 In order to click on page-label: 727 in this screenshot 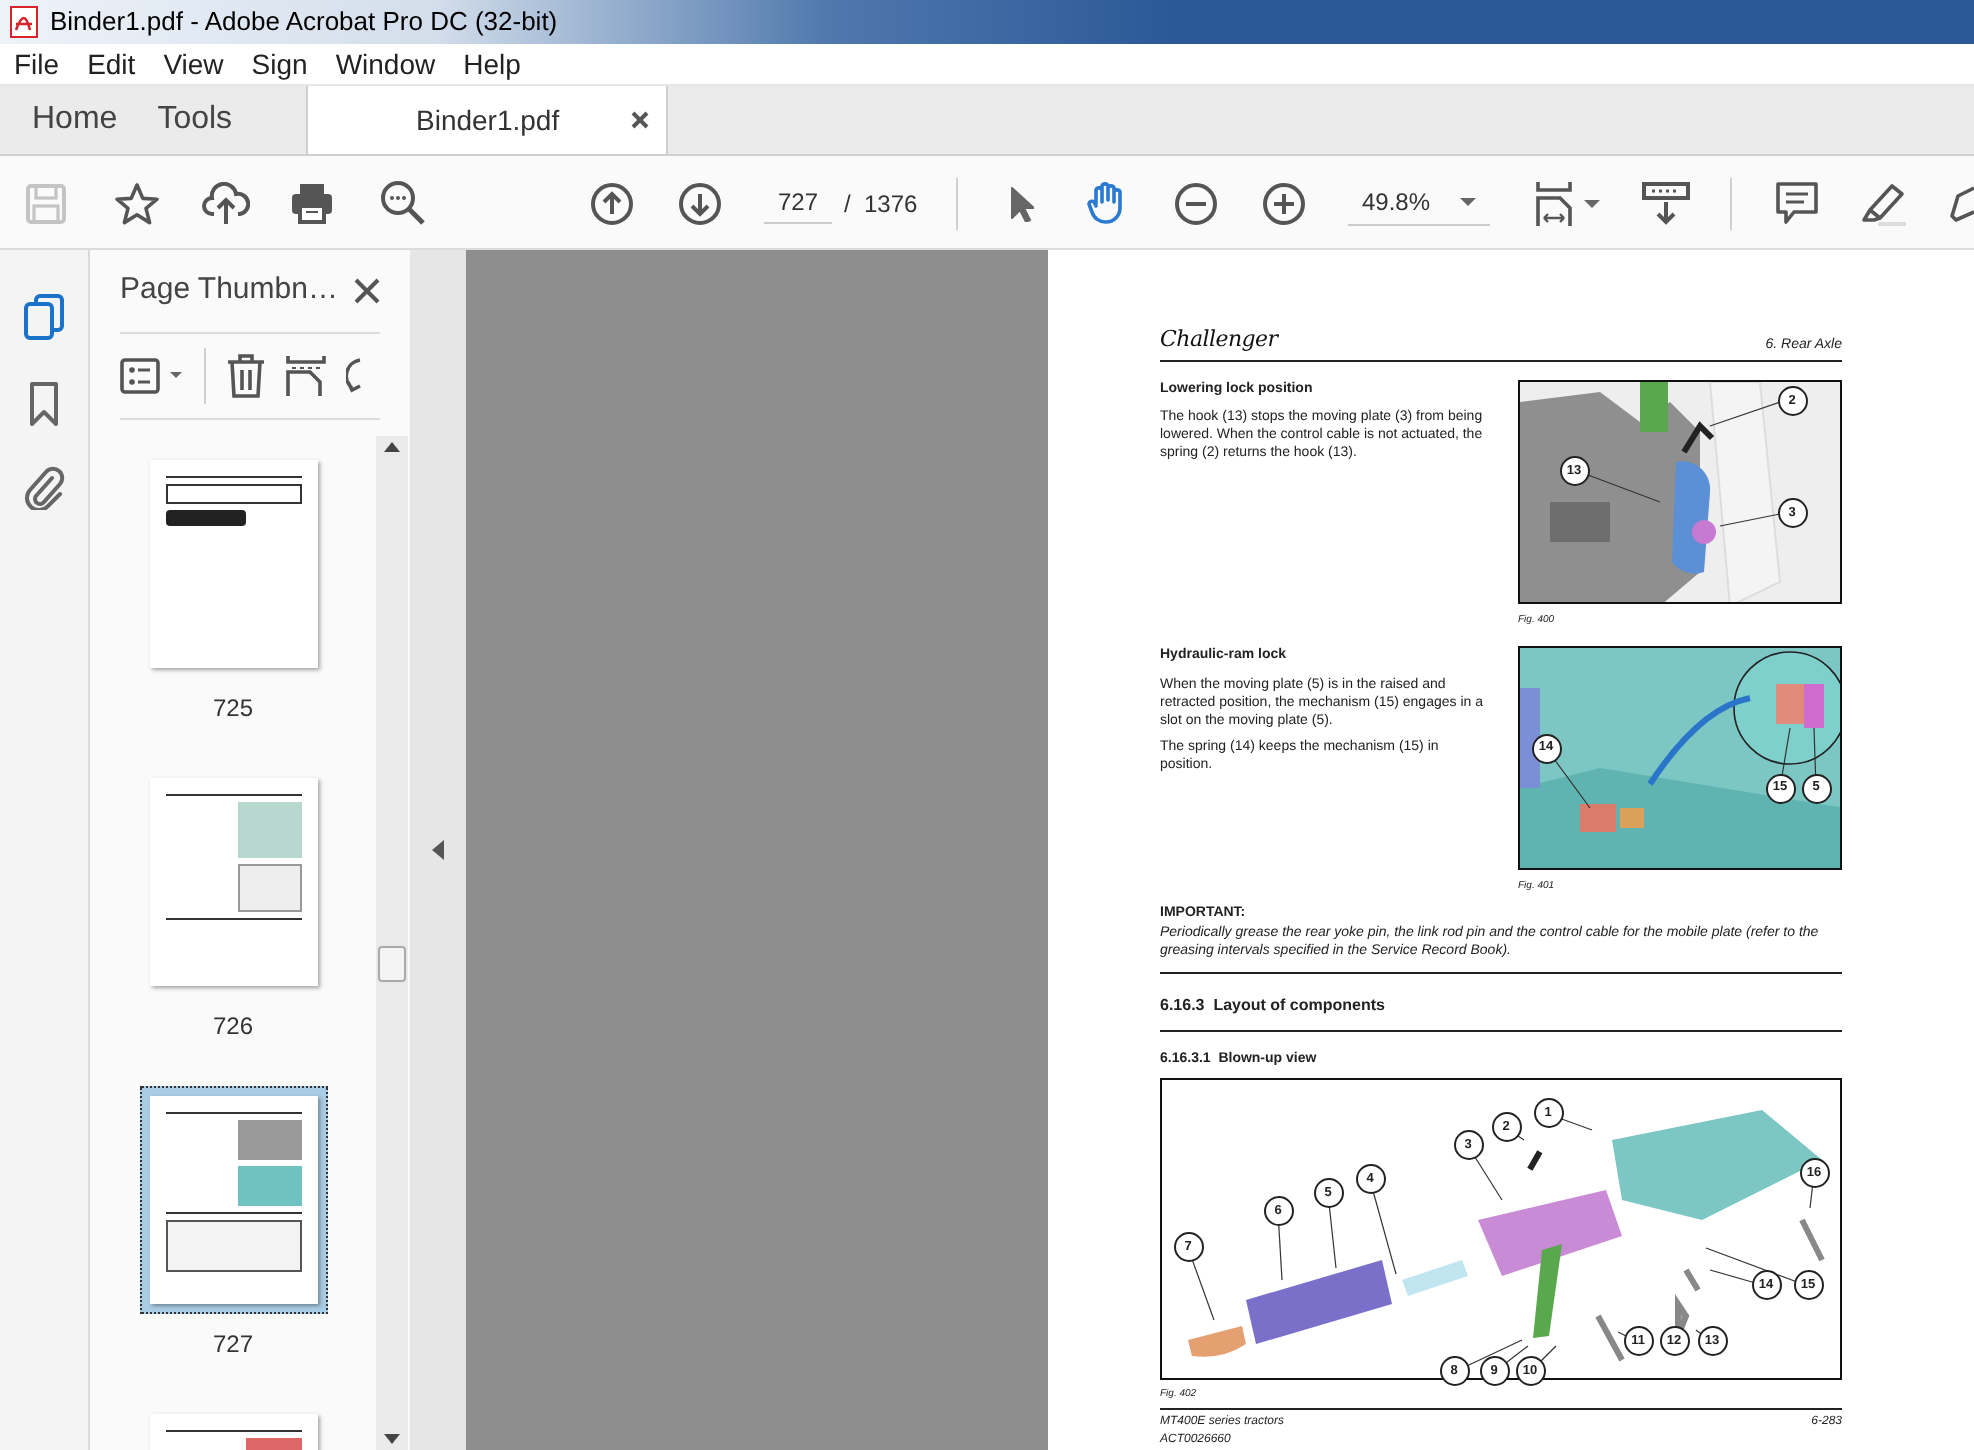, I will do `click(233, 1345)`.